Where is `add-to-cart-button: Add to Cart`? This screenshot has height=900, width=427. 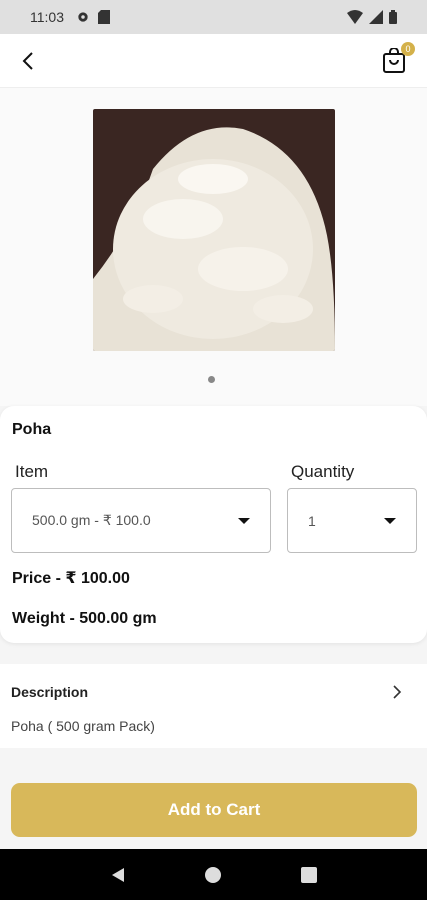 add-to-cart-button: Add to Cart is located at coordinates (214, 810).